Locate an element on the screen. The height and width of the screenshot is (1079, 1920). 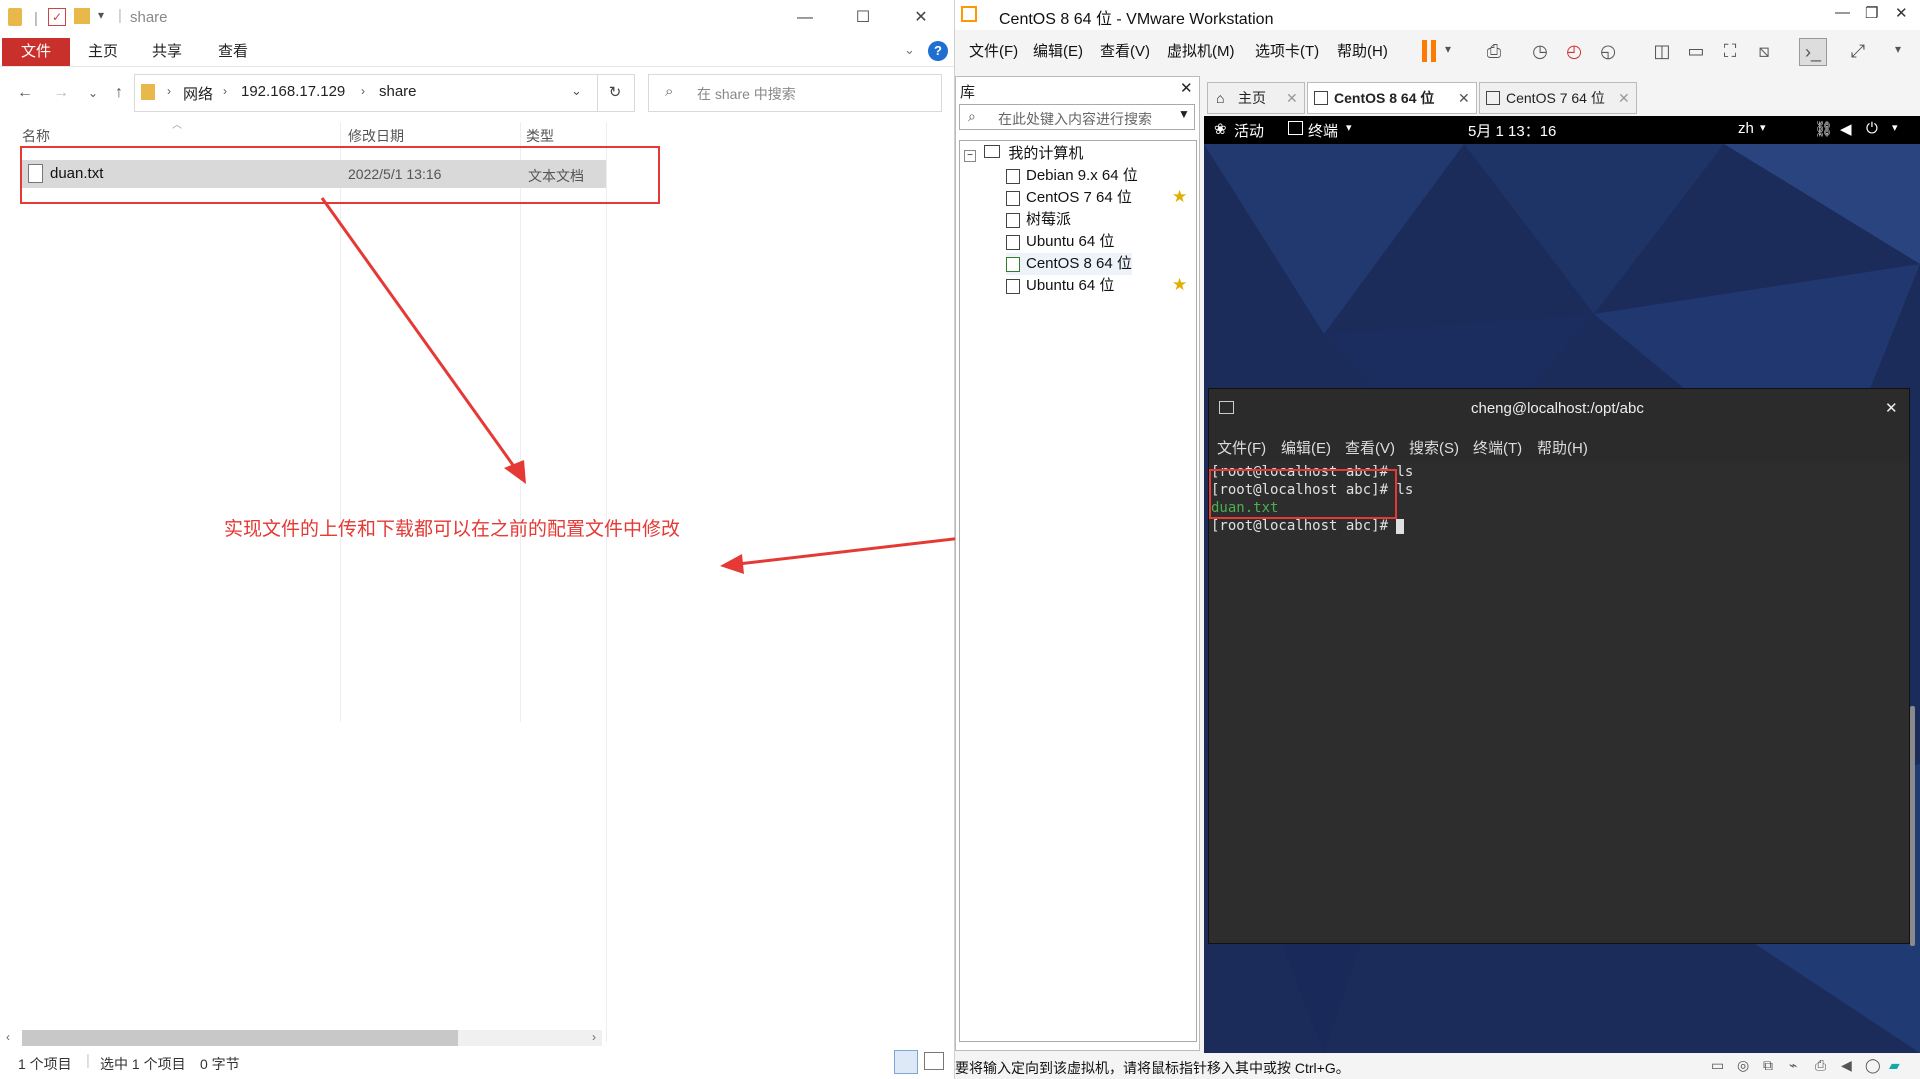
unity-icon: ⧅ is located at coordinates (1764, 51).